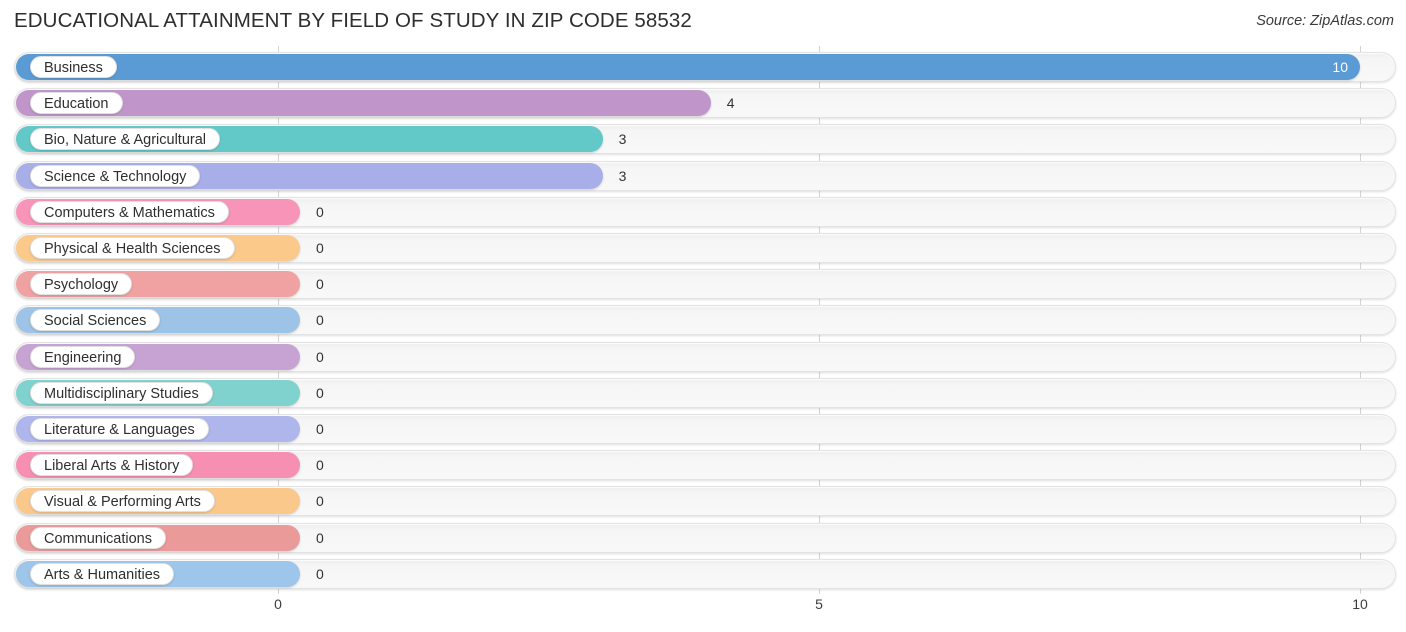 The image size is (1406, 632). What do you see at coordinates (121, 392) in the screenshot?
I see `category-label: Multidisciplinary Studies` at bounding box center [121, 392].